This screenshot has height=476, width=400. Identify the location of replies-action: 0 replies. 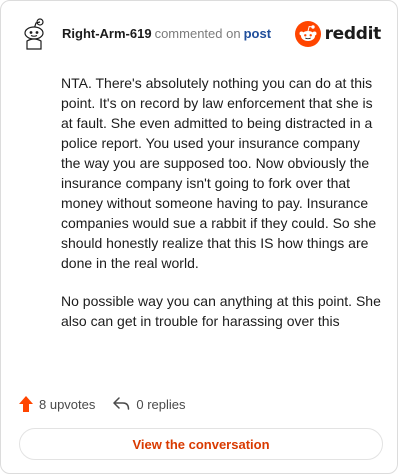
(149, 404).